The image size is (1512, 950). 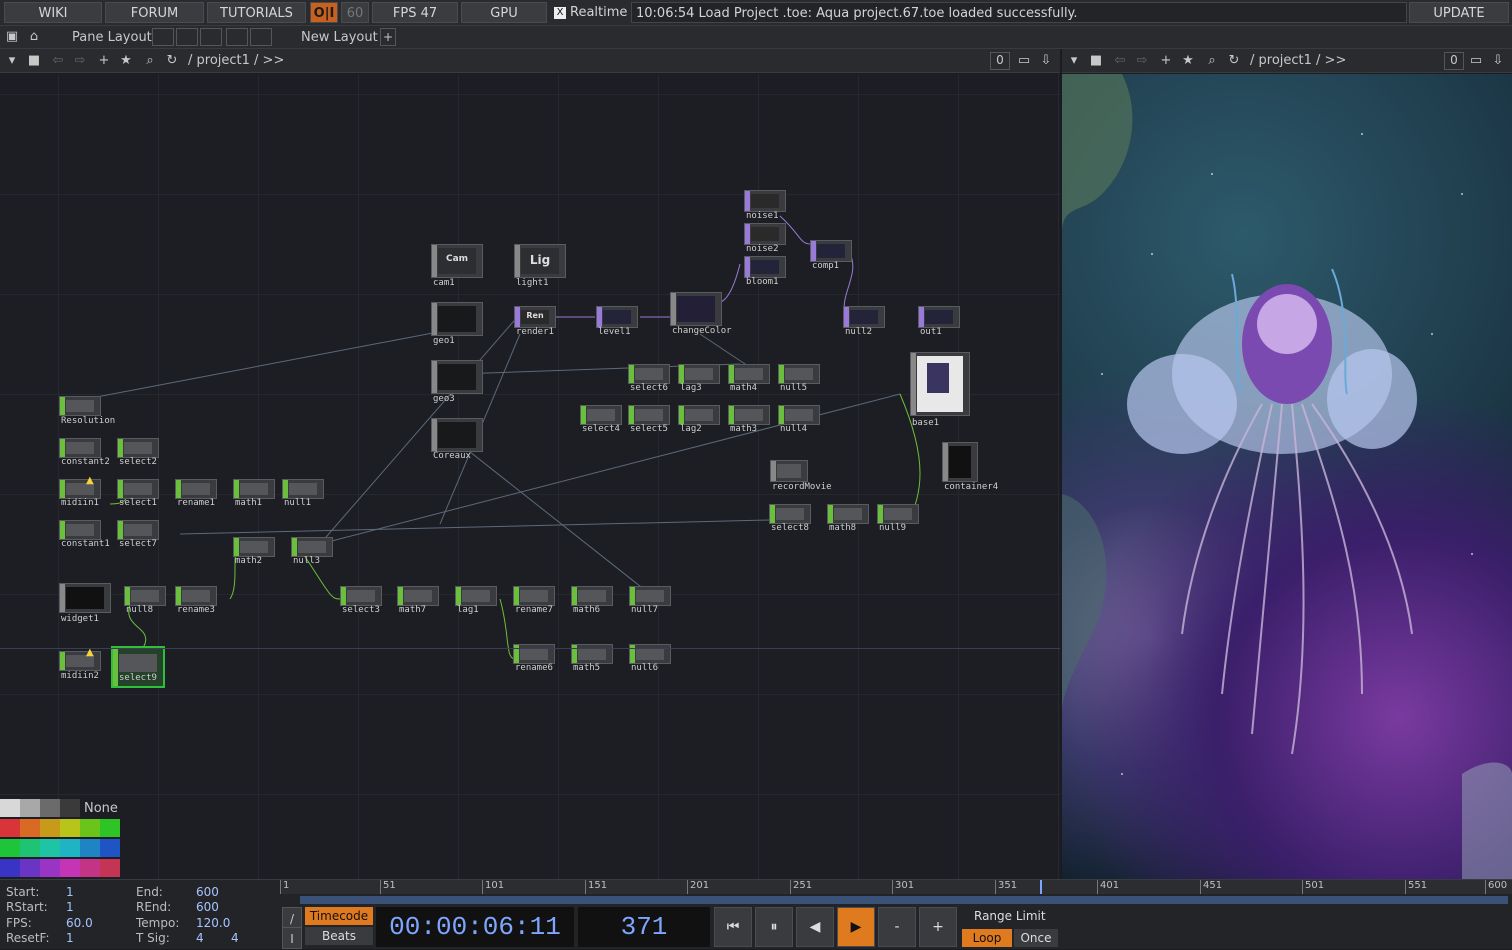 What do you see at coordinates (324, 12) in the screenshot?
I see `oi-toggle: O|I` at bounding box center [324, 12].